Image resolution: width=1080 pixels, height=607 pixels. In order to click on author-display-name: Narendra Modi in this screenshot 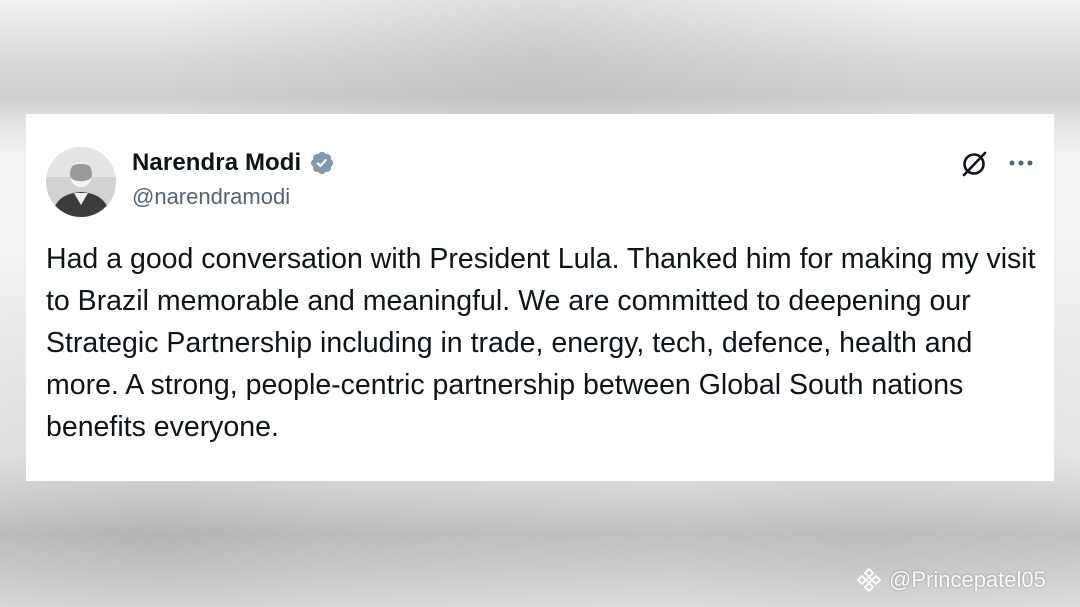, I will do `click(216, 163)`.